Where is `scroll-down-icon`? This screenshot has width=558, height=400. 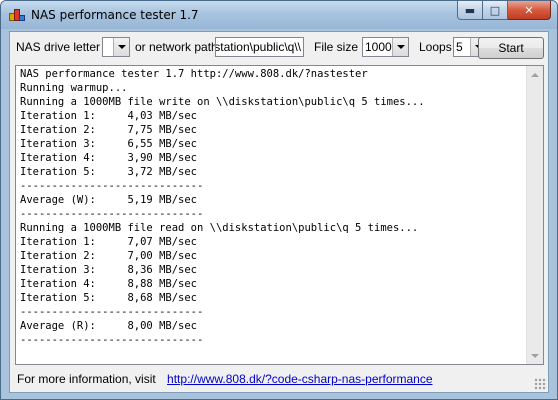 scroll-down-icon is located at coordinates (535, 355).